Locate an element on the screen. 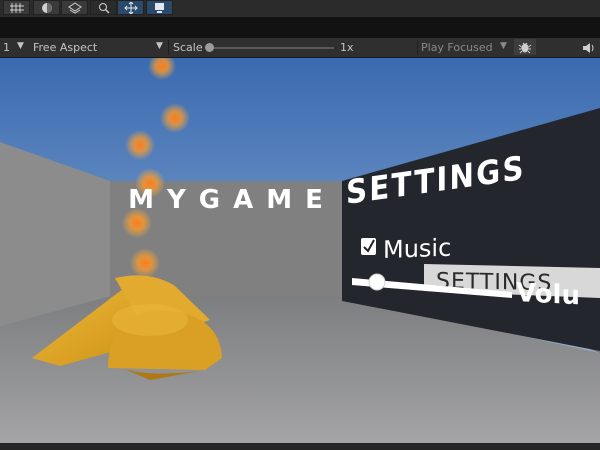  aspect-chevron-down-icon: ▼ is located at coordinates (159, 46).